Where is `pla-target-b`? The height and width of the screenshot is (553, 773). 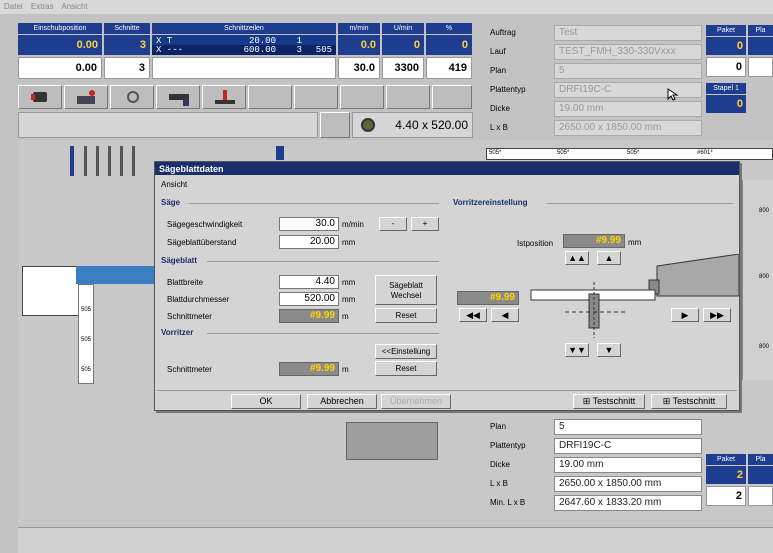 pla-target-b is located at coordinates (760, 496).